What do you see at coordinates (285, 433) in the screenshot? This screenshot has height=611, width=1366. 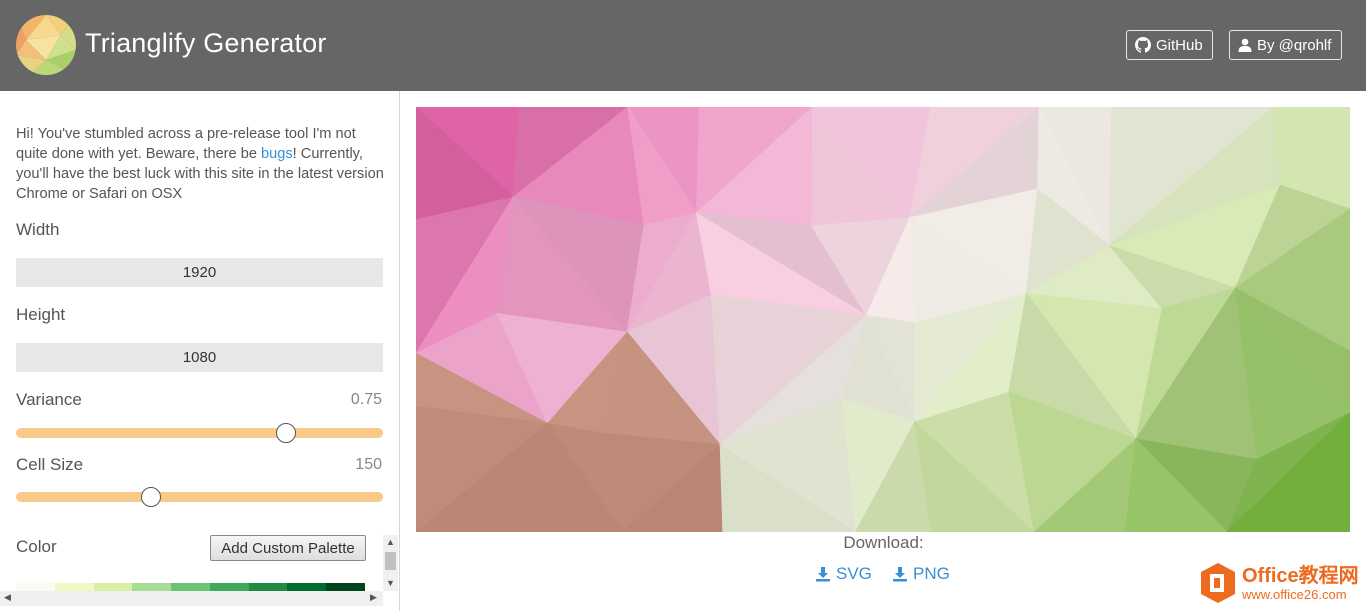 I see `variance-slider-thumb` at bounding box center [285, 433].